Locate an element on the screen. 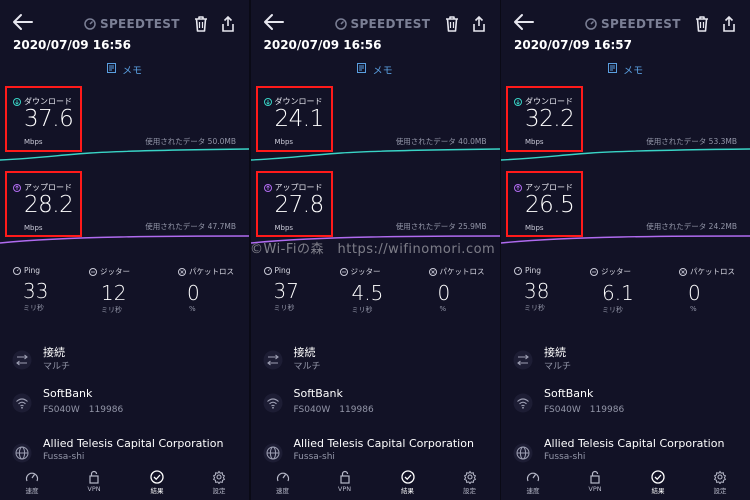  nav-results-label: 結果 is located at coordinates (407, 491).